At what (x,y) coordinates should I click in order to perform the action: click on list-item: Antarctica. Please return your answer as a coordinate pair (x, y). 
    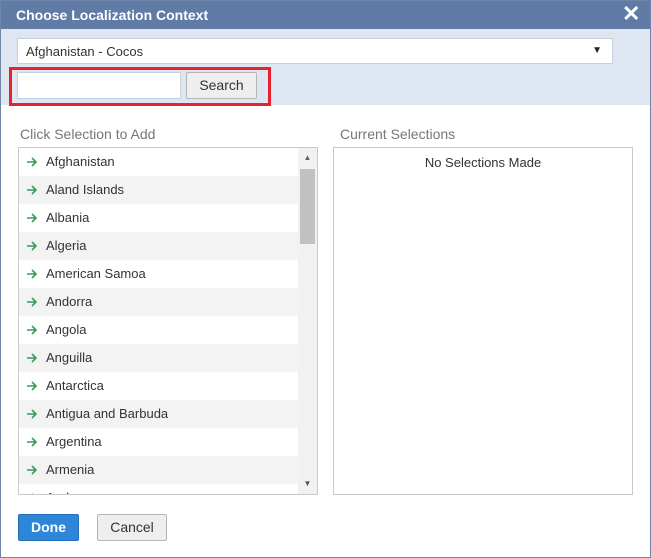
    Looking at the image, I should click on (158, 386).